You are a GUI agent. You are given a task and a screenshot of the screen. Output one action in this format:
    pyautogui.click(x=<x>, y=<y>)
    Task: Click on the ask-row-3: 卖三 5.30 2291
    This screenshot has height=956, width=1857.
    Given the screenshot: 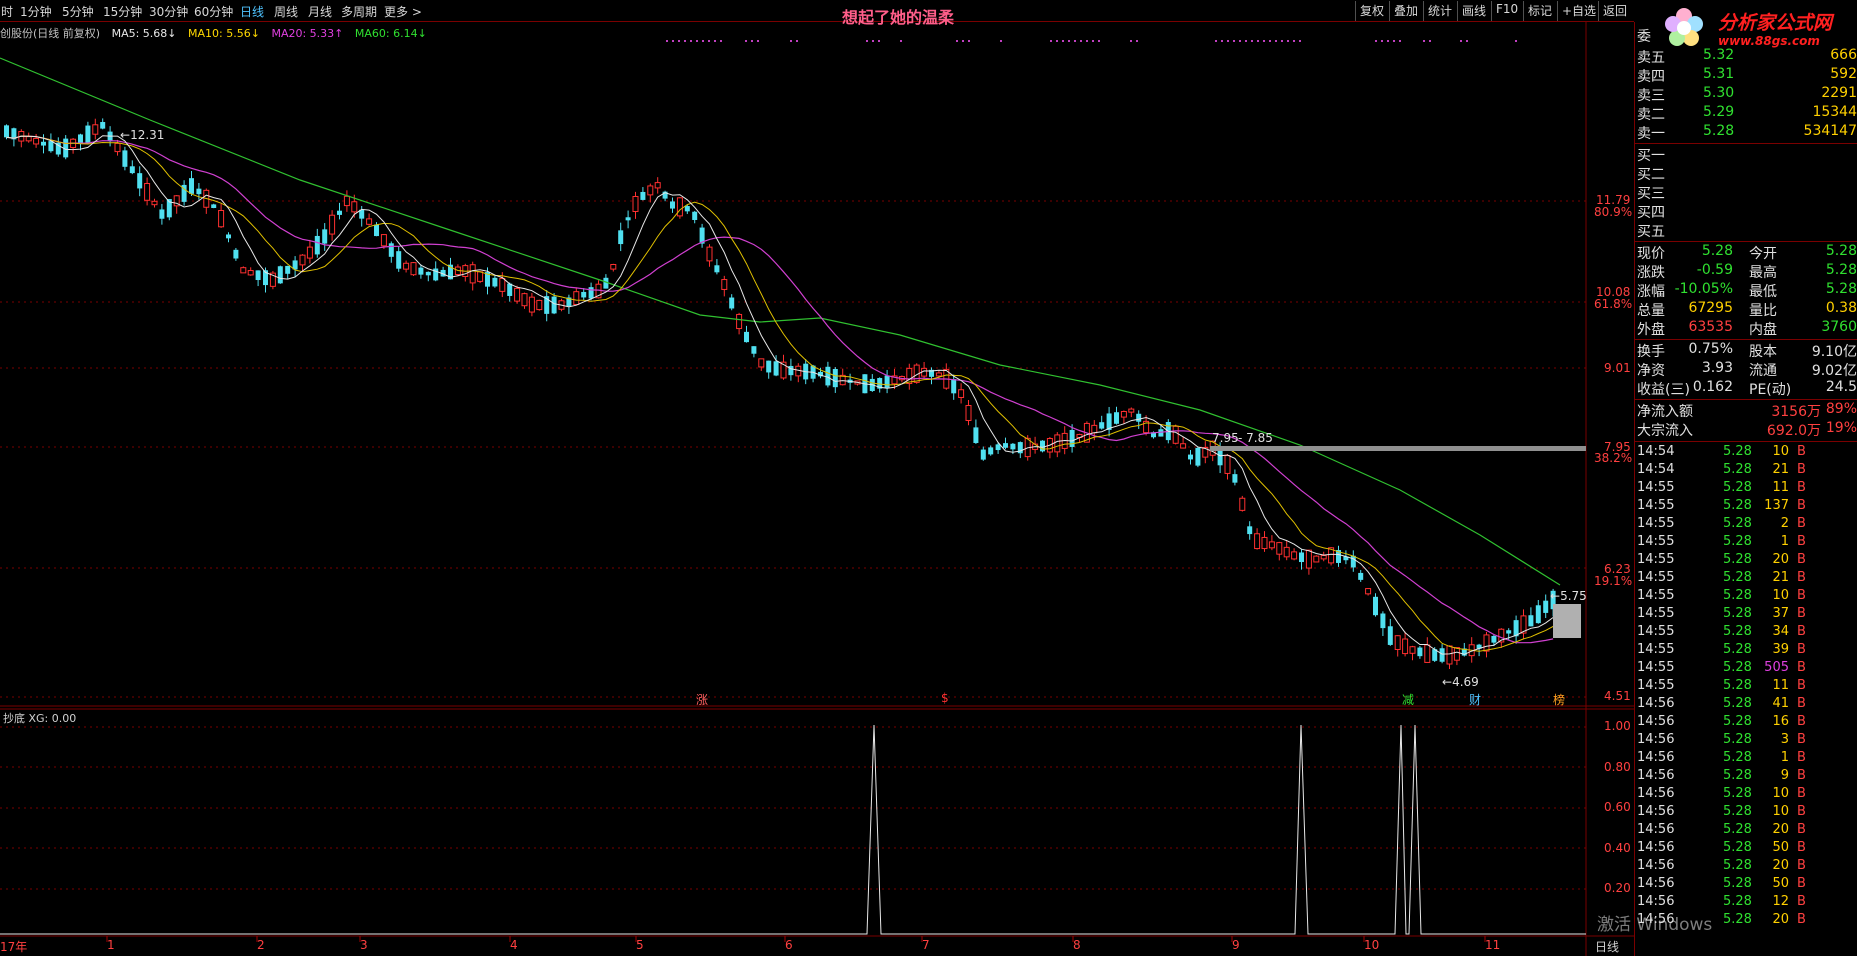 What is the action you would take?
    pyautogui.click(x=1747, y=94)
    